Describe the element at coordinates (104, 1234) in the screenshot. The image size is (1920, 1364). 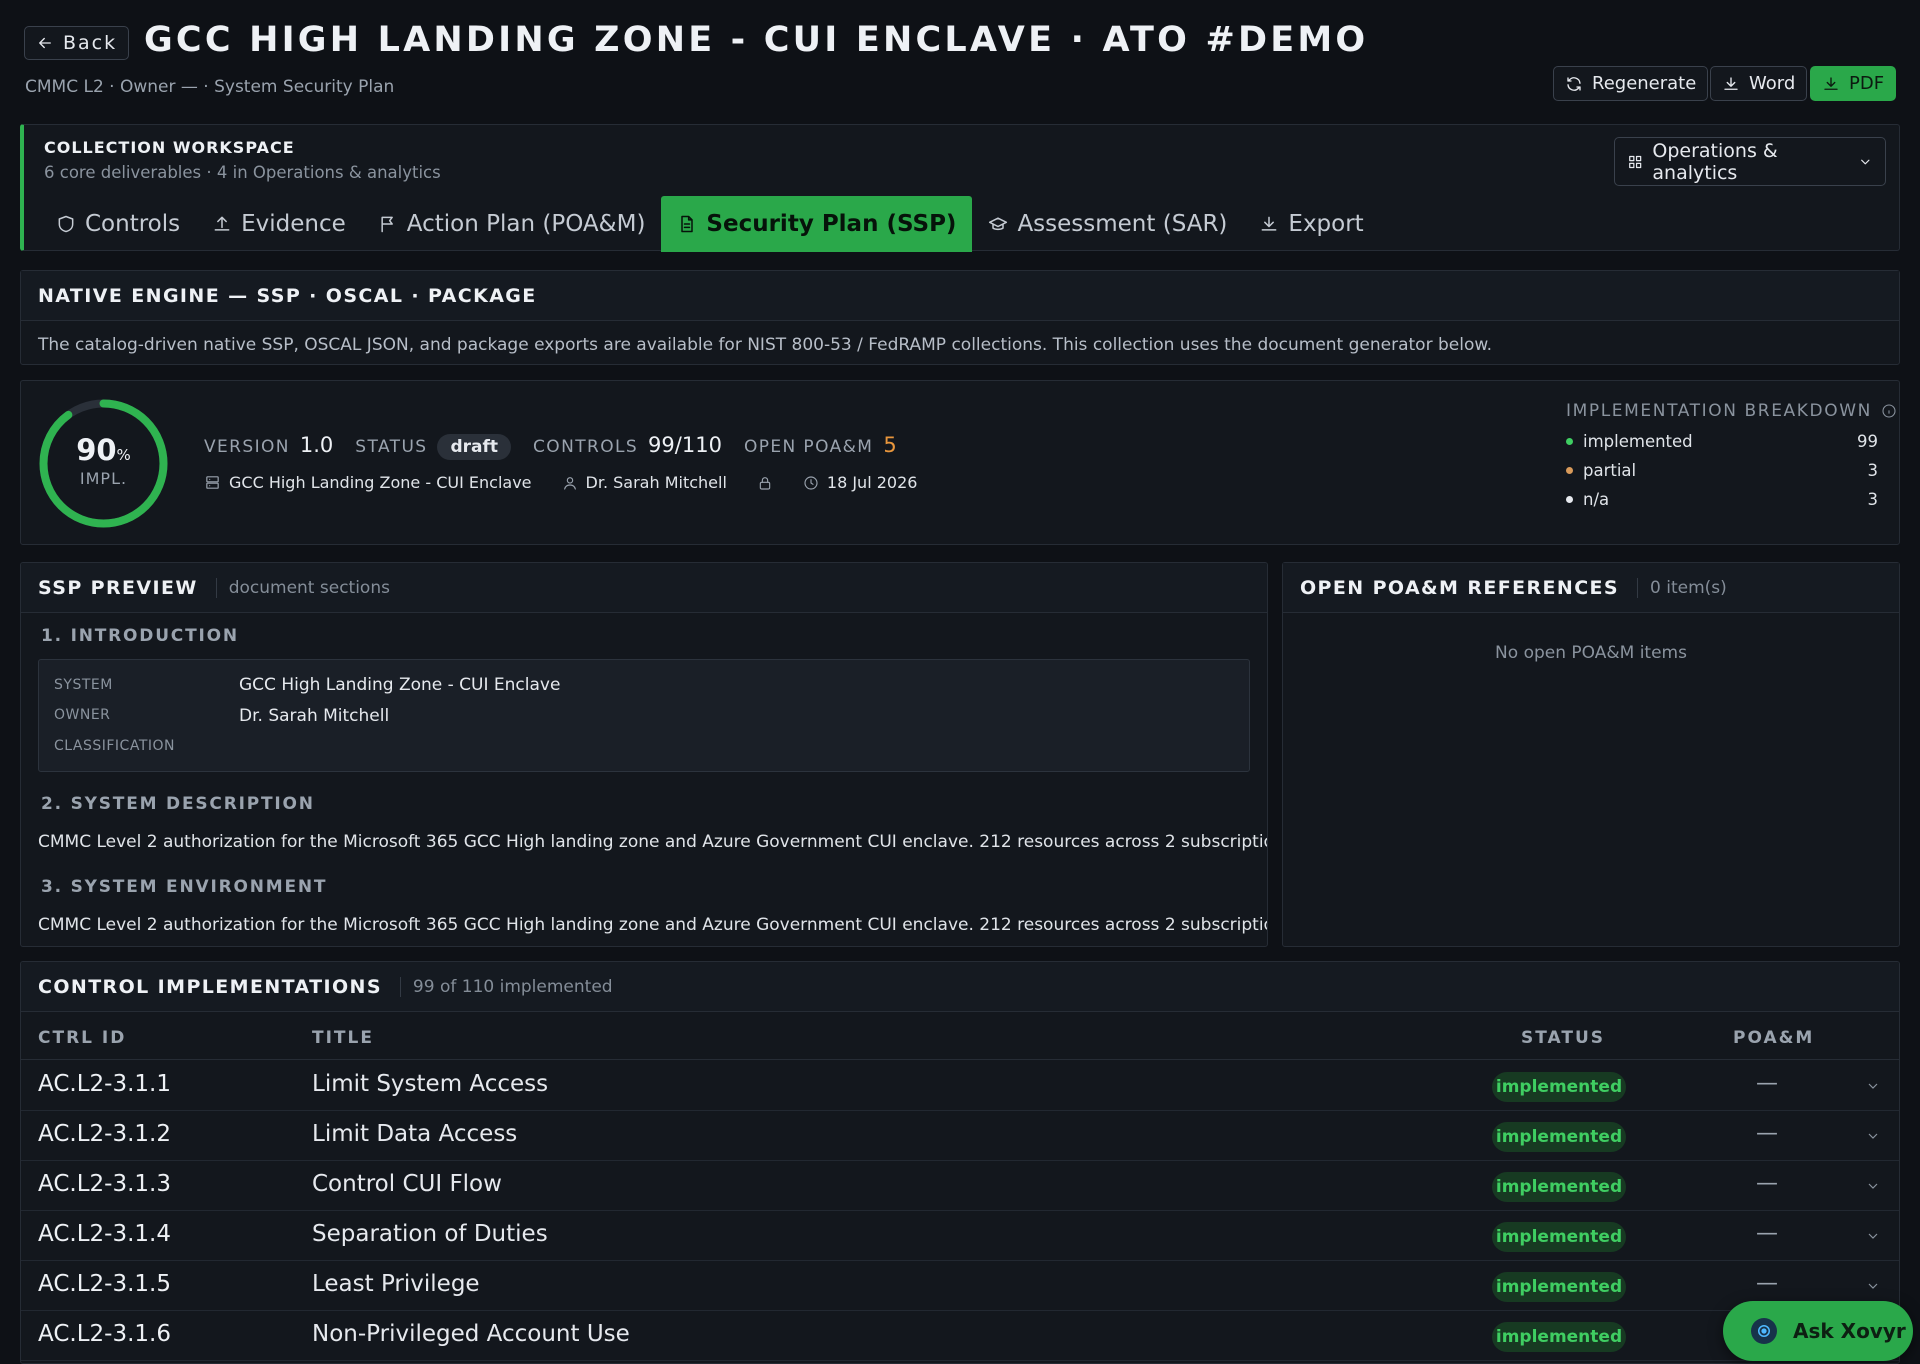
I see `ctrl-id: AC.L2-3.1.4` at that location.